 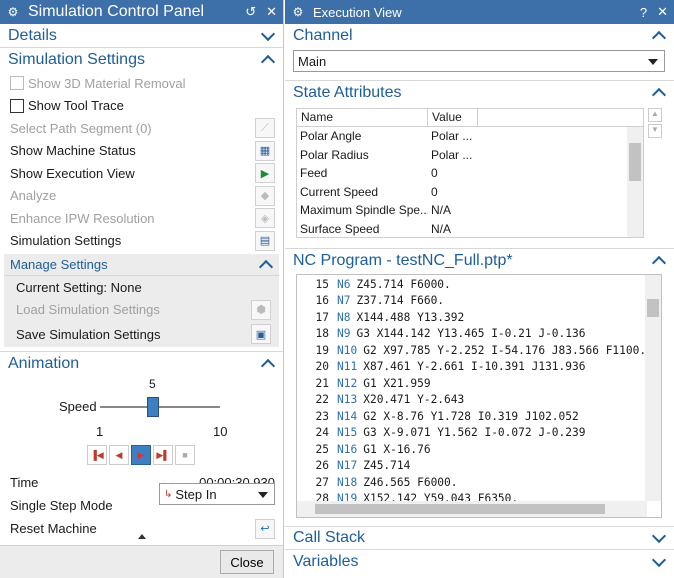 I want to click on analyze-row: Analyze ◆, so click(x=141, y=196).